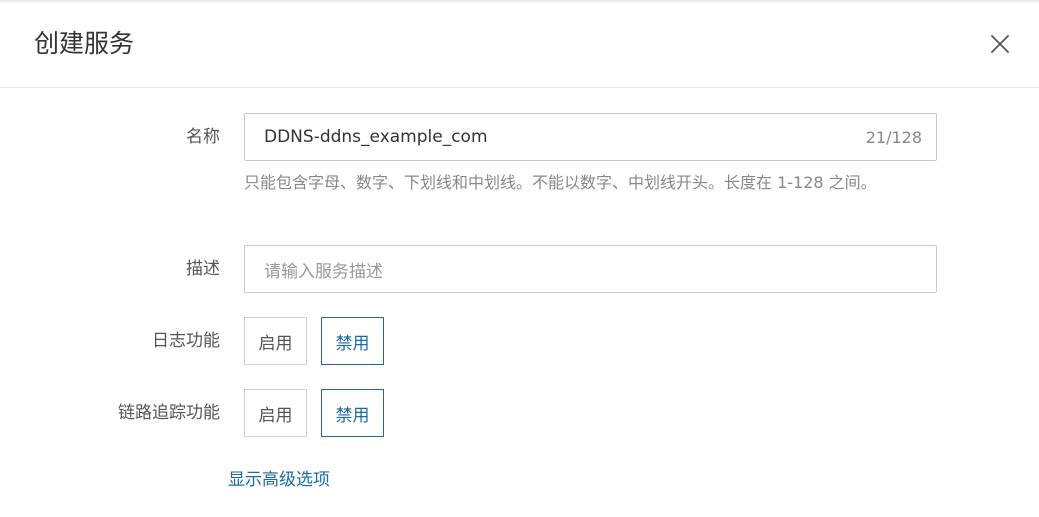 This screenshot has width=1039, height=517. What do you see at coordinates (84, 43) in the screenshot?
I see `dialog-title: 创建服务` at bounding box center [84, 43].